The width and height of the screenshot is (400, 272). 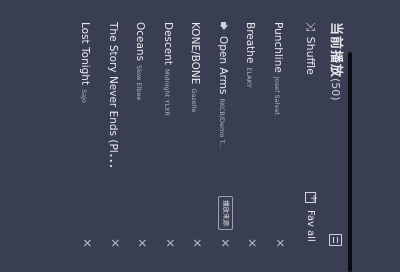 I want to click on song-row: The Story Never Ends (Pla... ✕, so click(x=114, y=140).